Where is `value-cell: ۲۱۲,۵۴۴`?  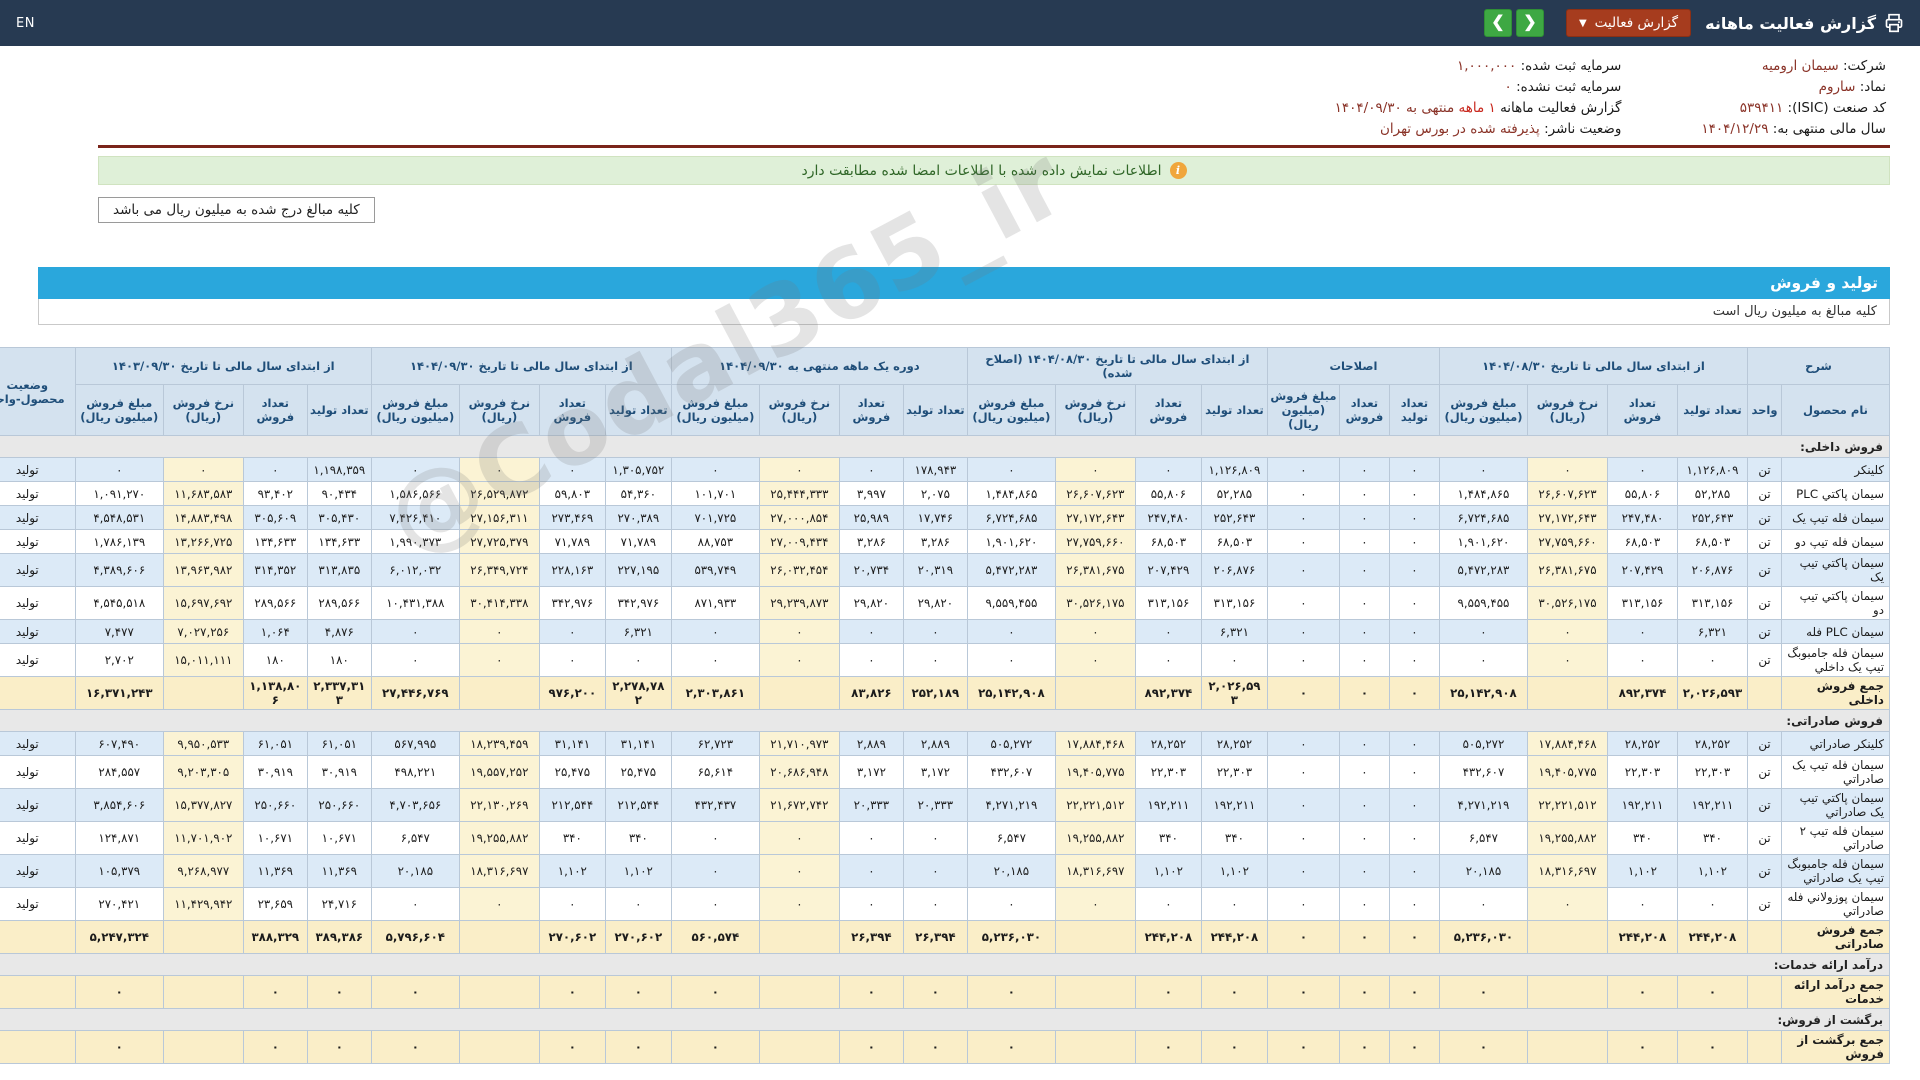
value-cell: ۲۱۲,۵۴۴ is located at coordinates (638, 805).